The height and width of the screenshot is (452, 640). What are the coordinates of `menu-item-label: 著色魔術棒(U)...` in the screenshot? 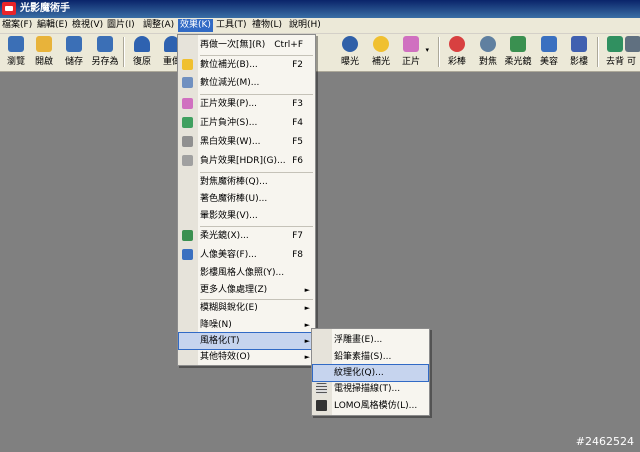 It's located at (234, 199).